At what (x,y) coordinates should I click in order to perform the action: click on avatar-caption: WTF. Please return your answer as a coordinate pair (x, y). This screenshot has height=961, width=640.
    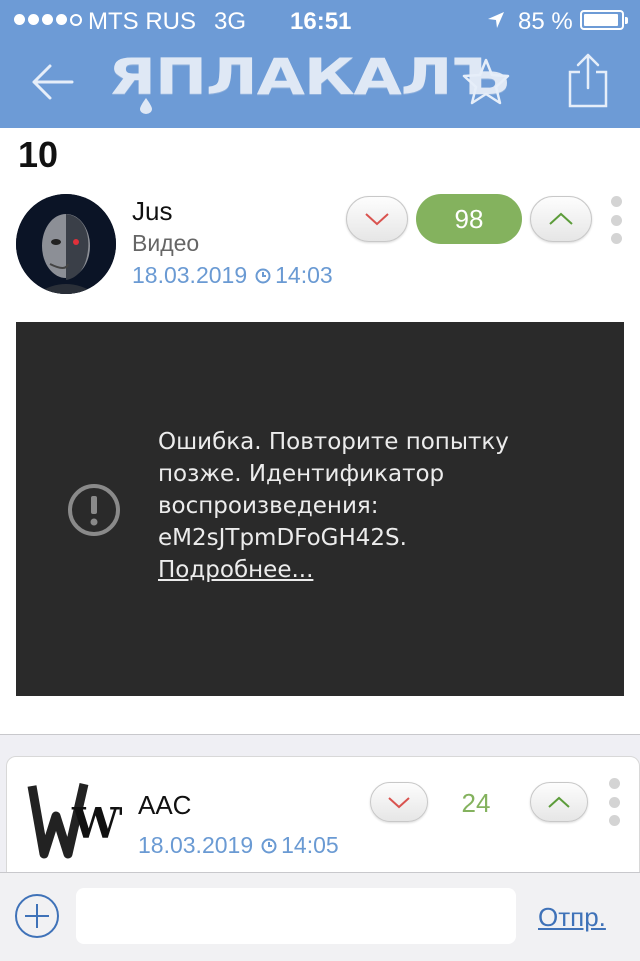
    Looking at the image, I should click on (96, 823).